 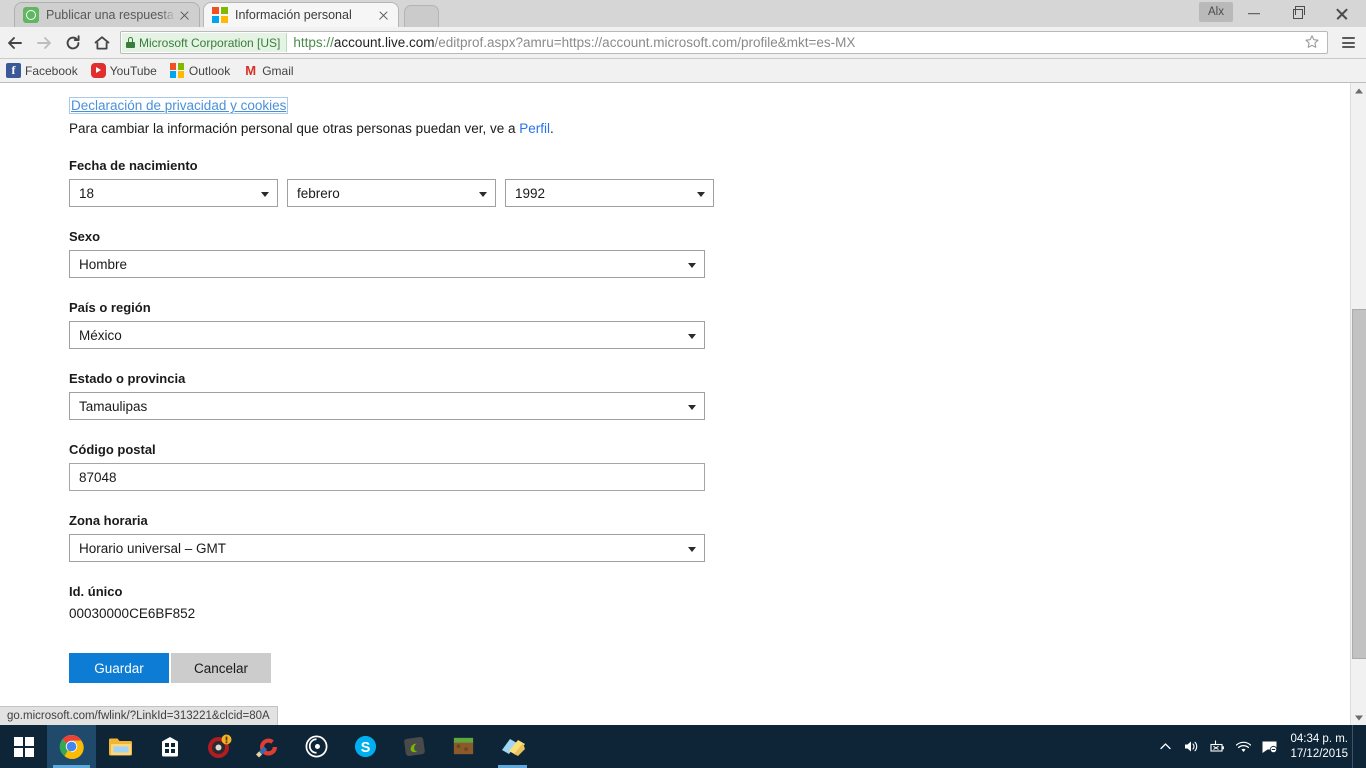 What do you see at coordinates (316, 746) in the screenshot?
I see `circle-app-icon` at bounding box center [316, 746].